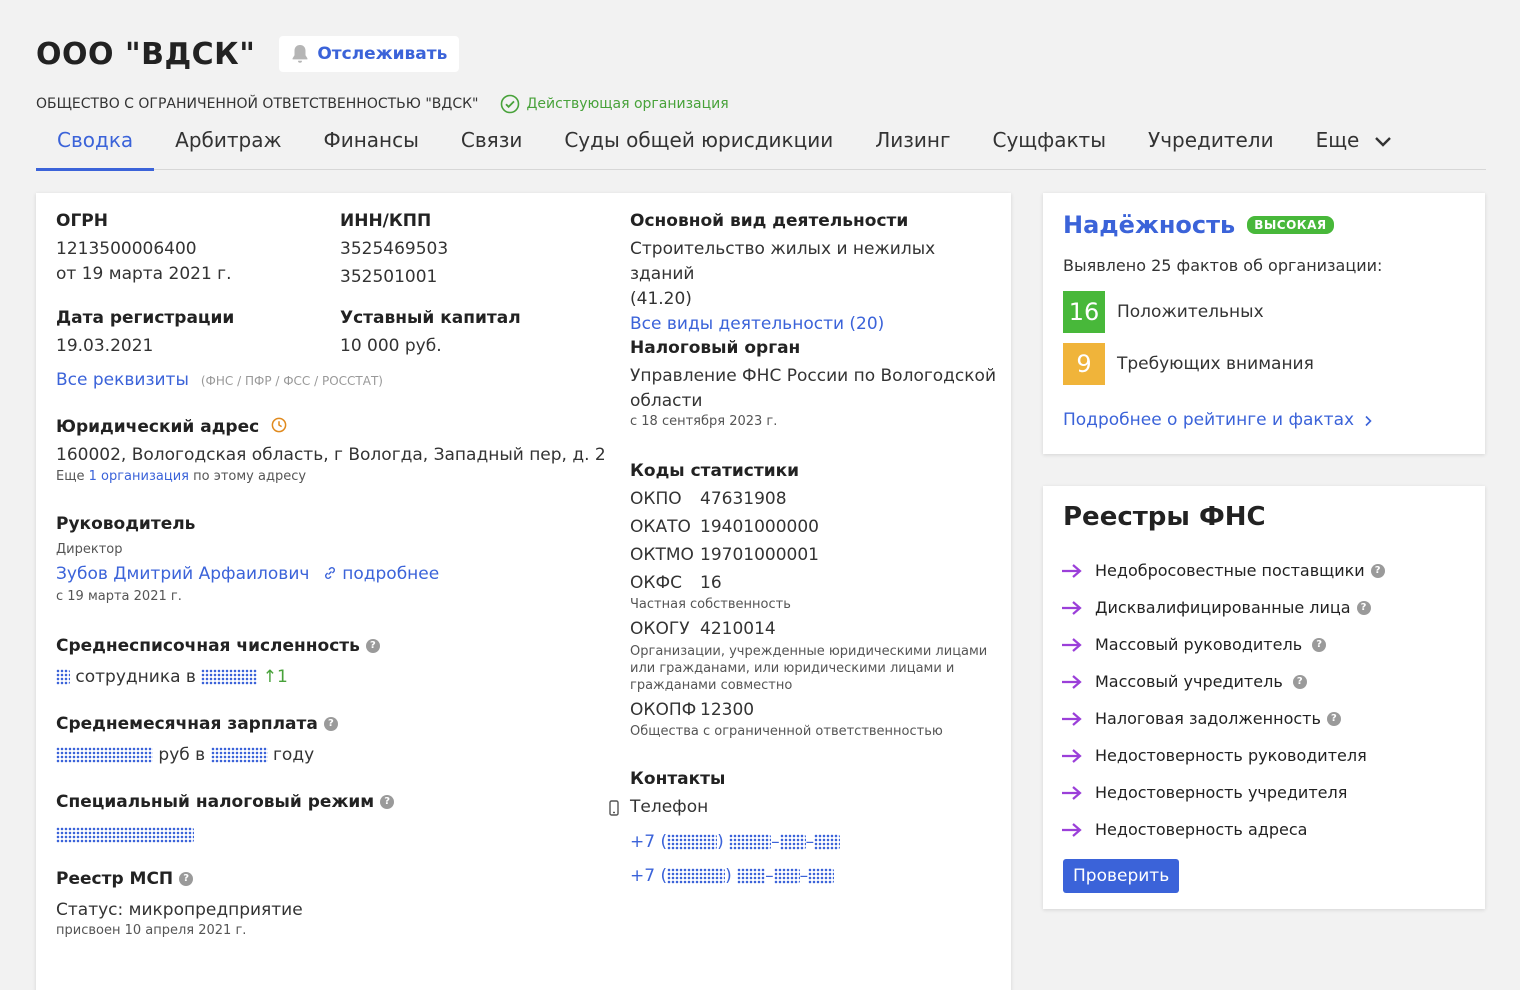  I want to click on fns-item: Недостоверность учредителя, so click(1223, 792).